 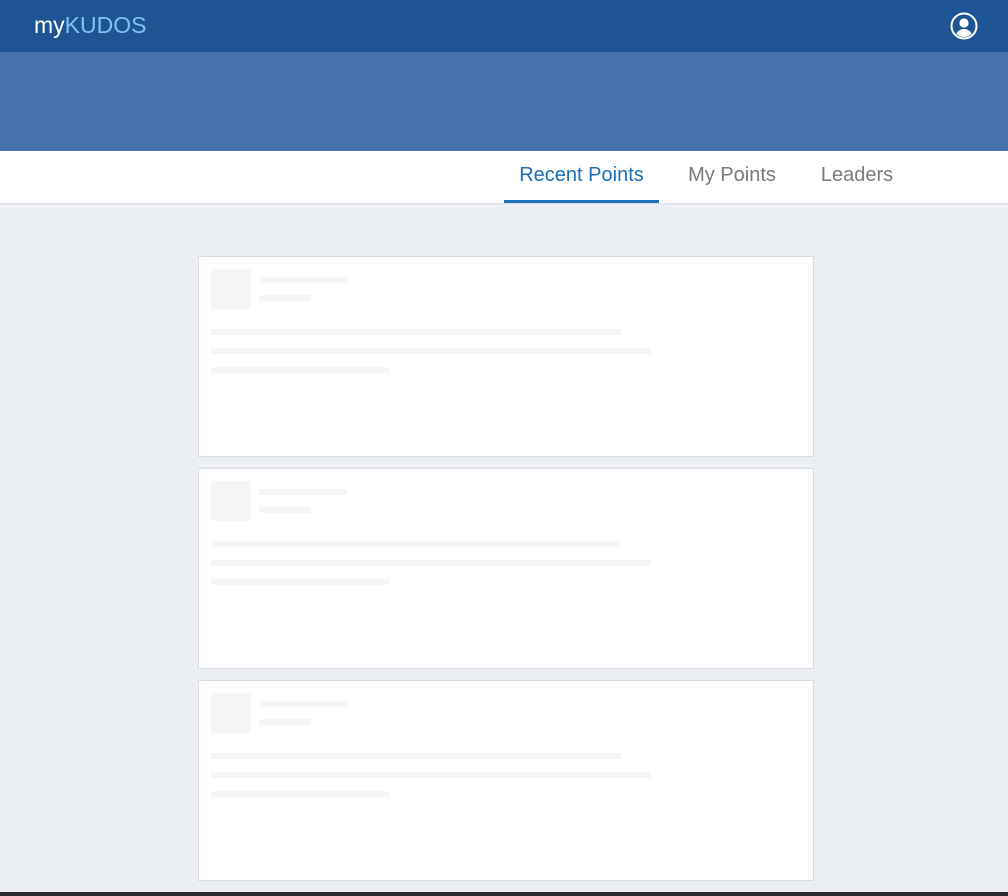 What do you see at coordinates (857, 177) in the screenshot?
I see `tab-leaders: Leaders` at bounding box center [857, 177].